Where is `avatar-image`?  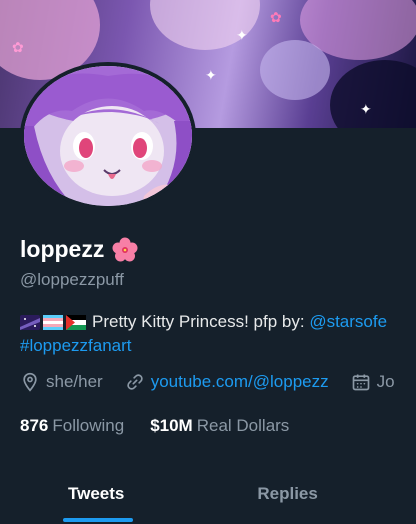 avatar-image is located at coordinates (108, 136).